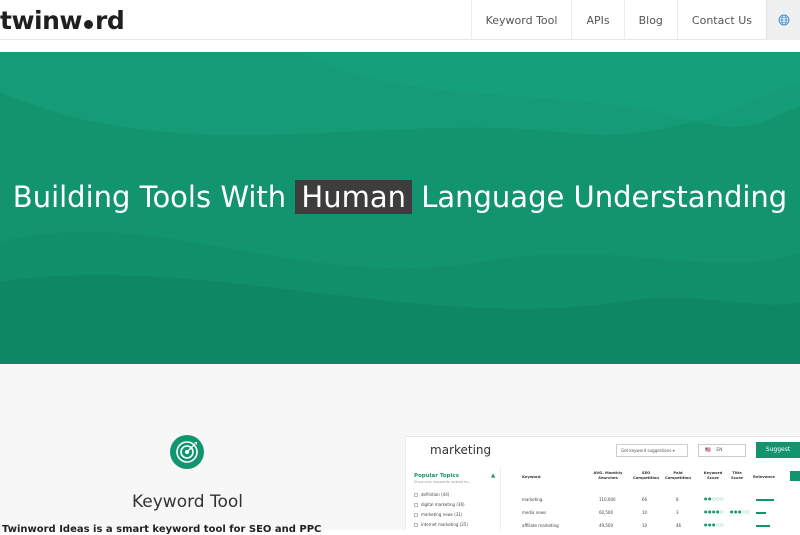 The image size is (800, 535). Describe the element at coordinates (606, 525) in the screenshot. I see `preview-row-searches: 49,500` at that location.